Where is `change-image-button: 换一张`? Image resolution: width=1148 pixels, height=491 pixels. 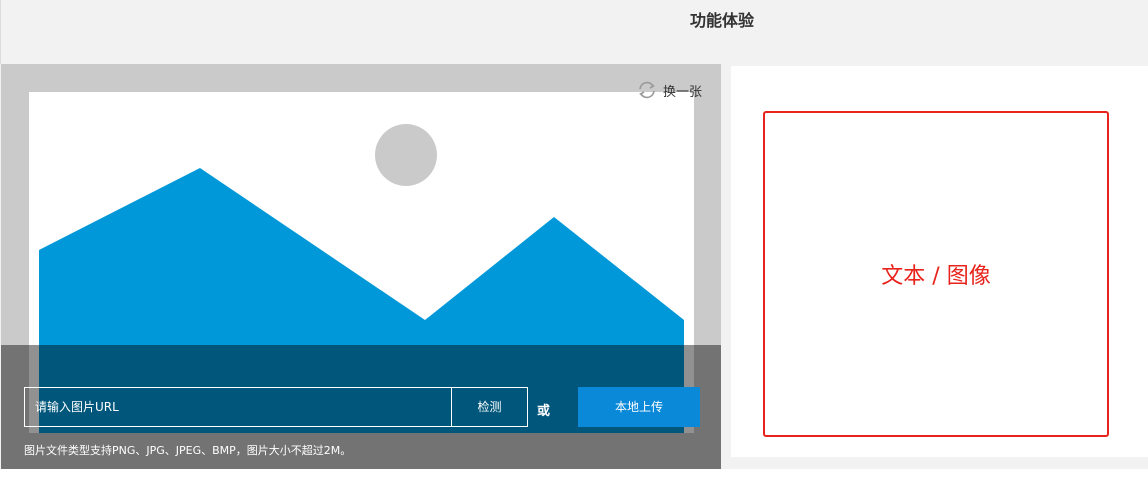
change-image-button: 换一张 is located at coordinates (669, 90).